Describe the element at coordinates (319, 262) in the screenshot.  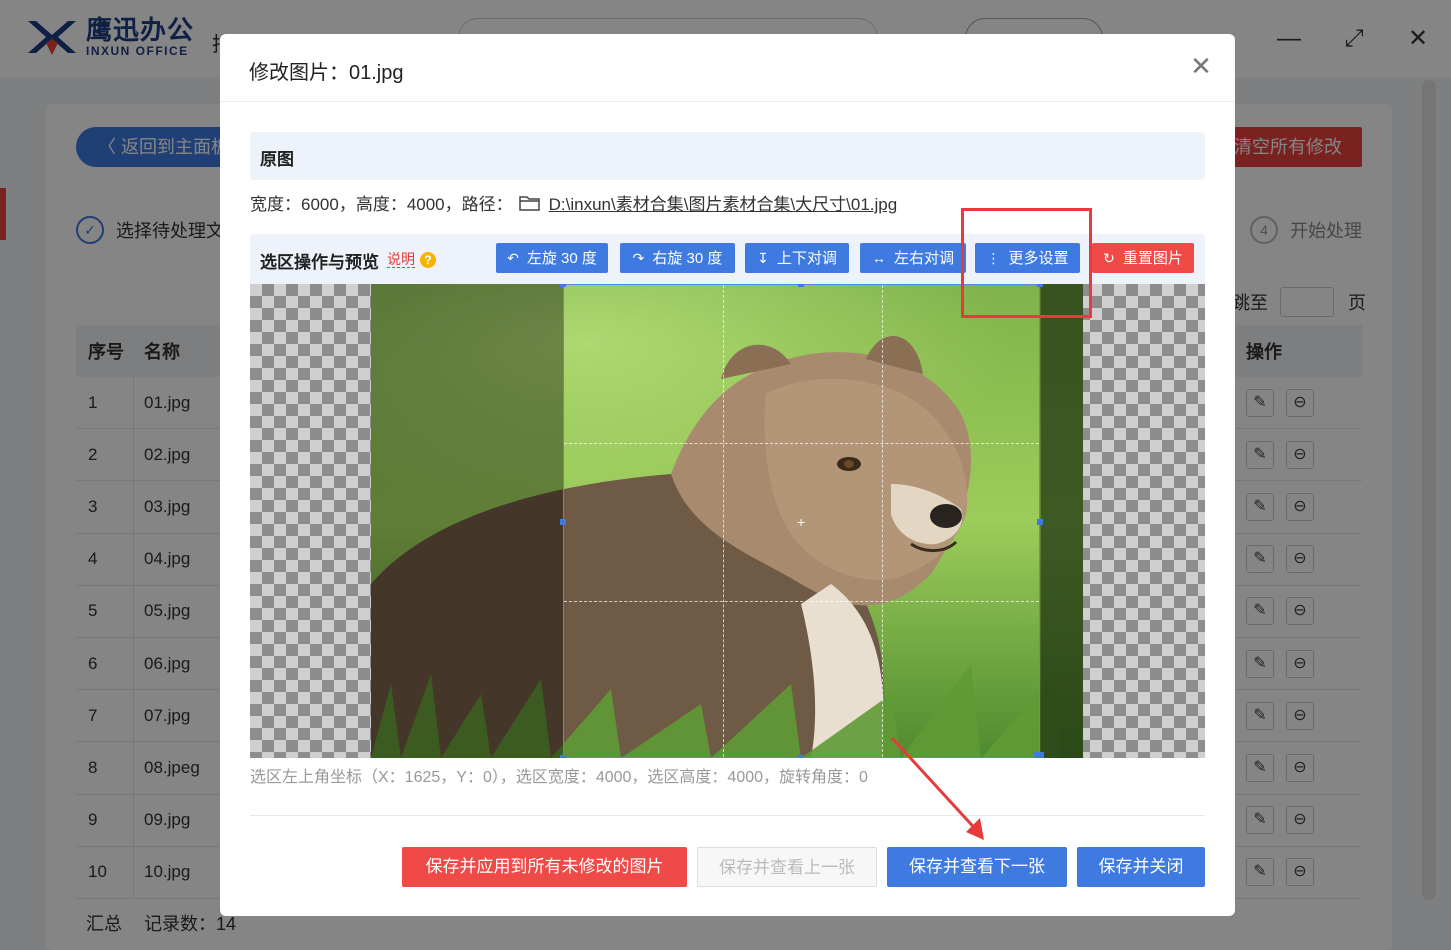
I see `selection-section-title: 选区操作与预览` at that location.